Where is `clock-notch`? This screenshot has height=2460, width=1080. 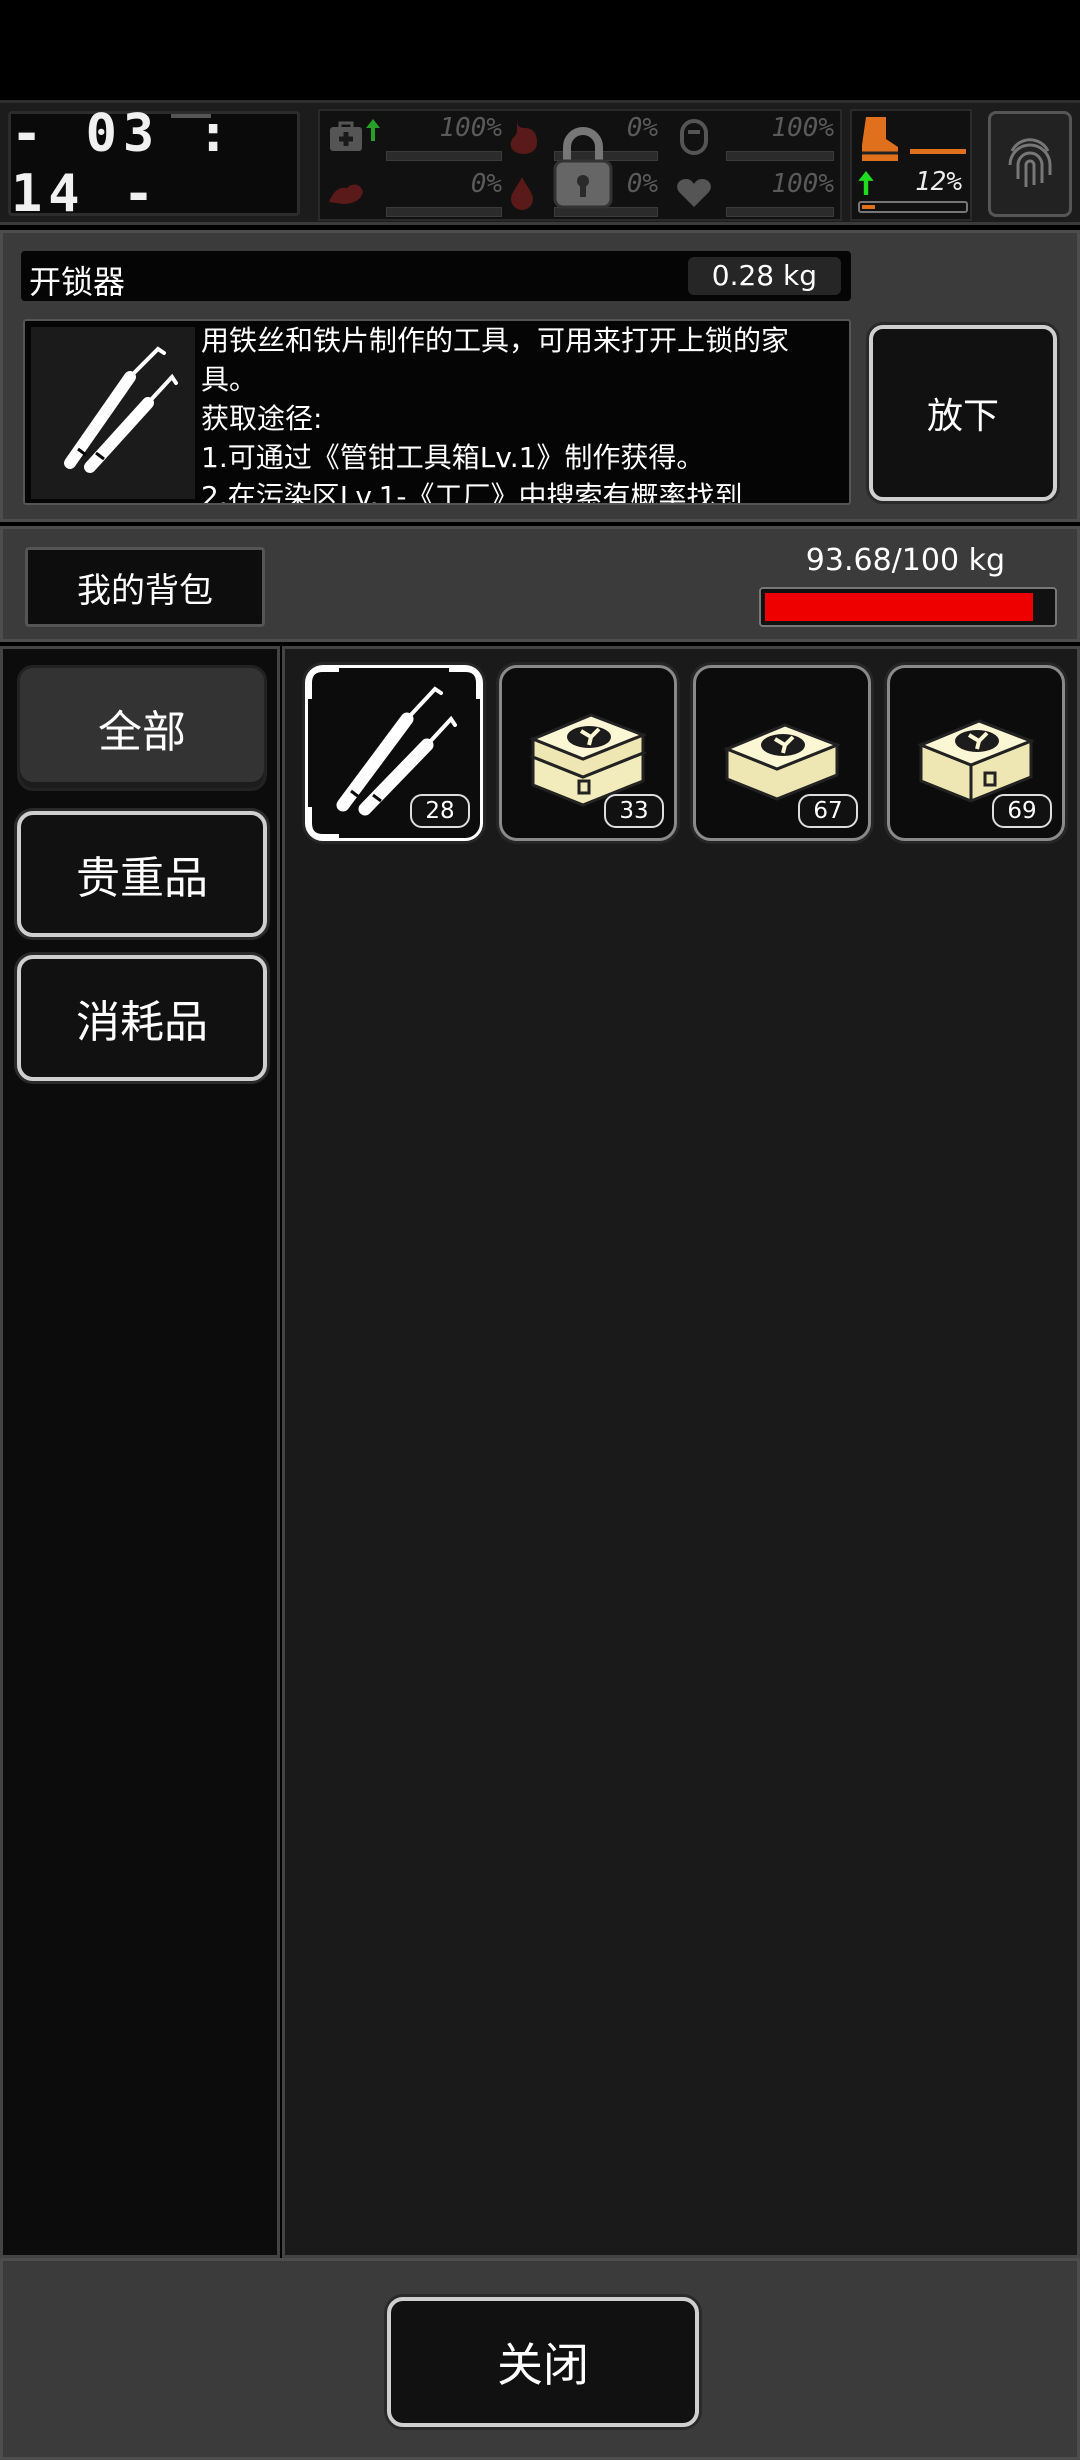
clock-notch is located at coordinates (191, 116).